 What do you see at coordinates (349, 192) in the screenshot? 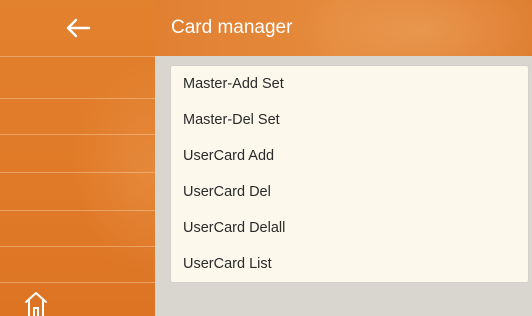
I see `menu-item-usercard-del: UserCard Del` at bounding box center [349, 192].